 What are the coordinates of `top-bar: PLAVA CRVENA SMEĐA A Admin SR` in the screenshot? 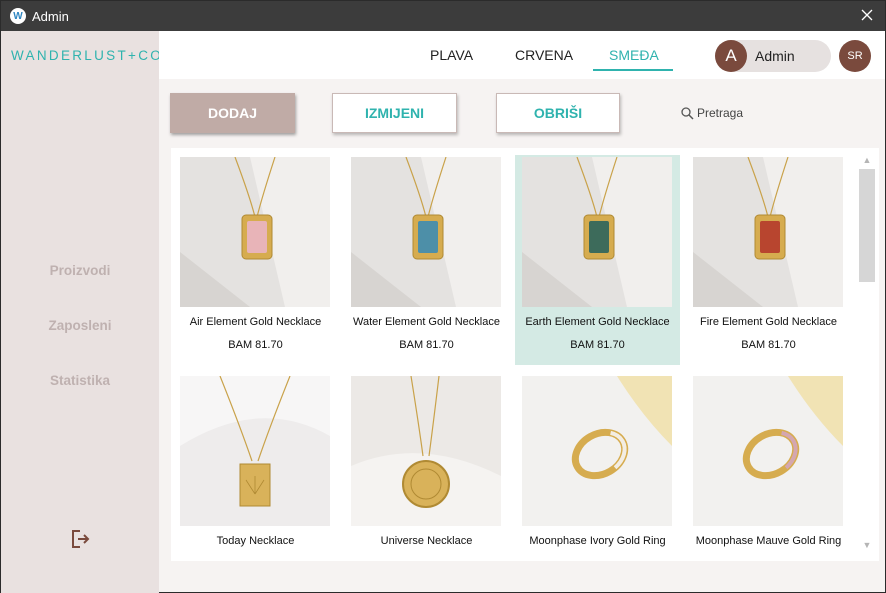 It's located at (522, 55).